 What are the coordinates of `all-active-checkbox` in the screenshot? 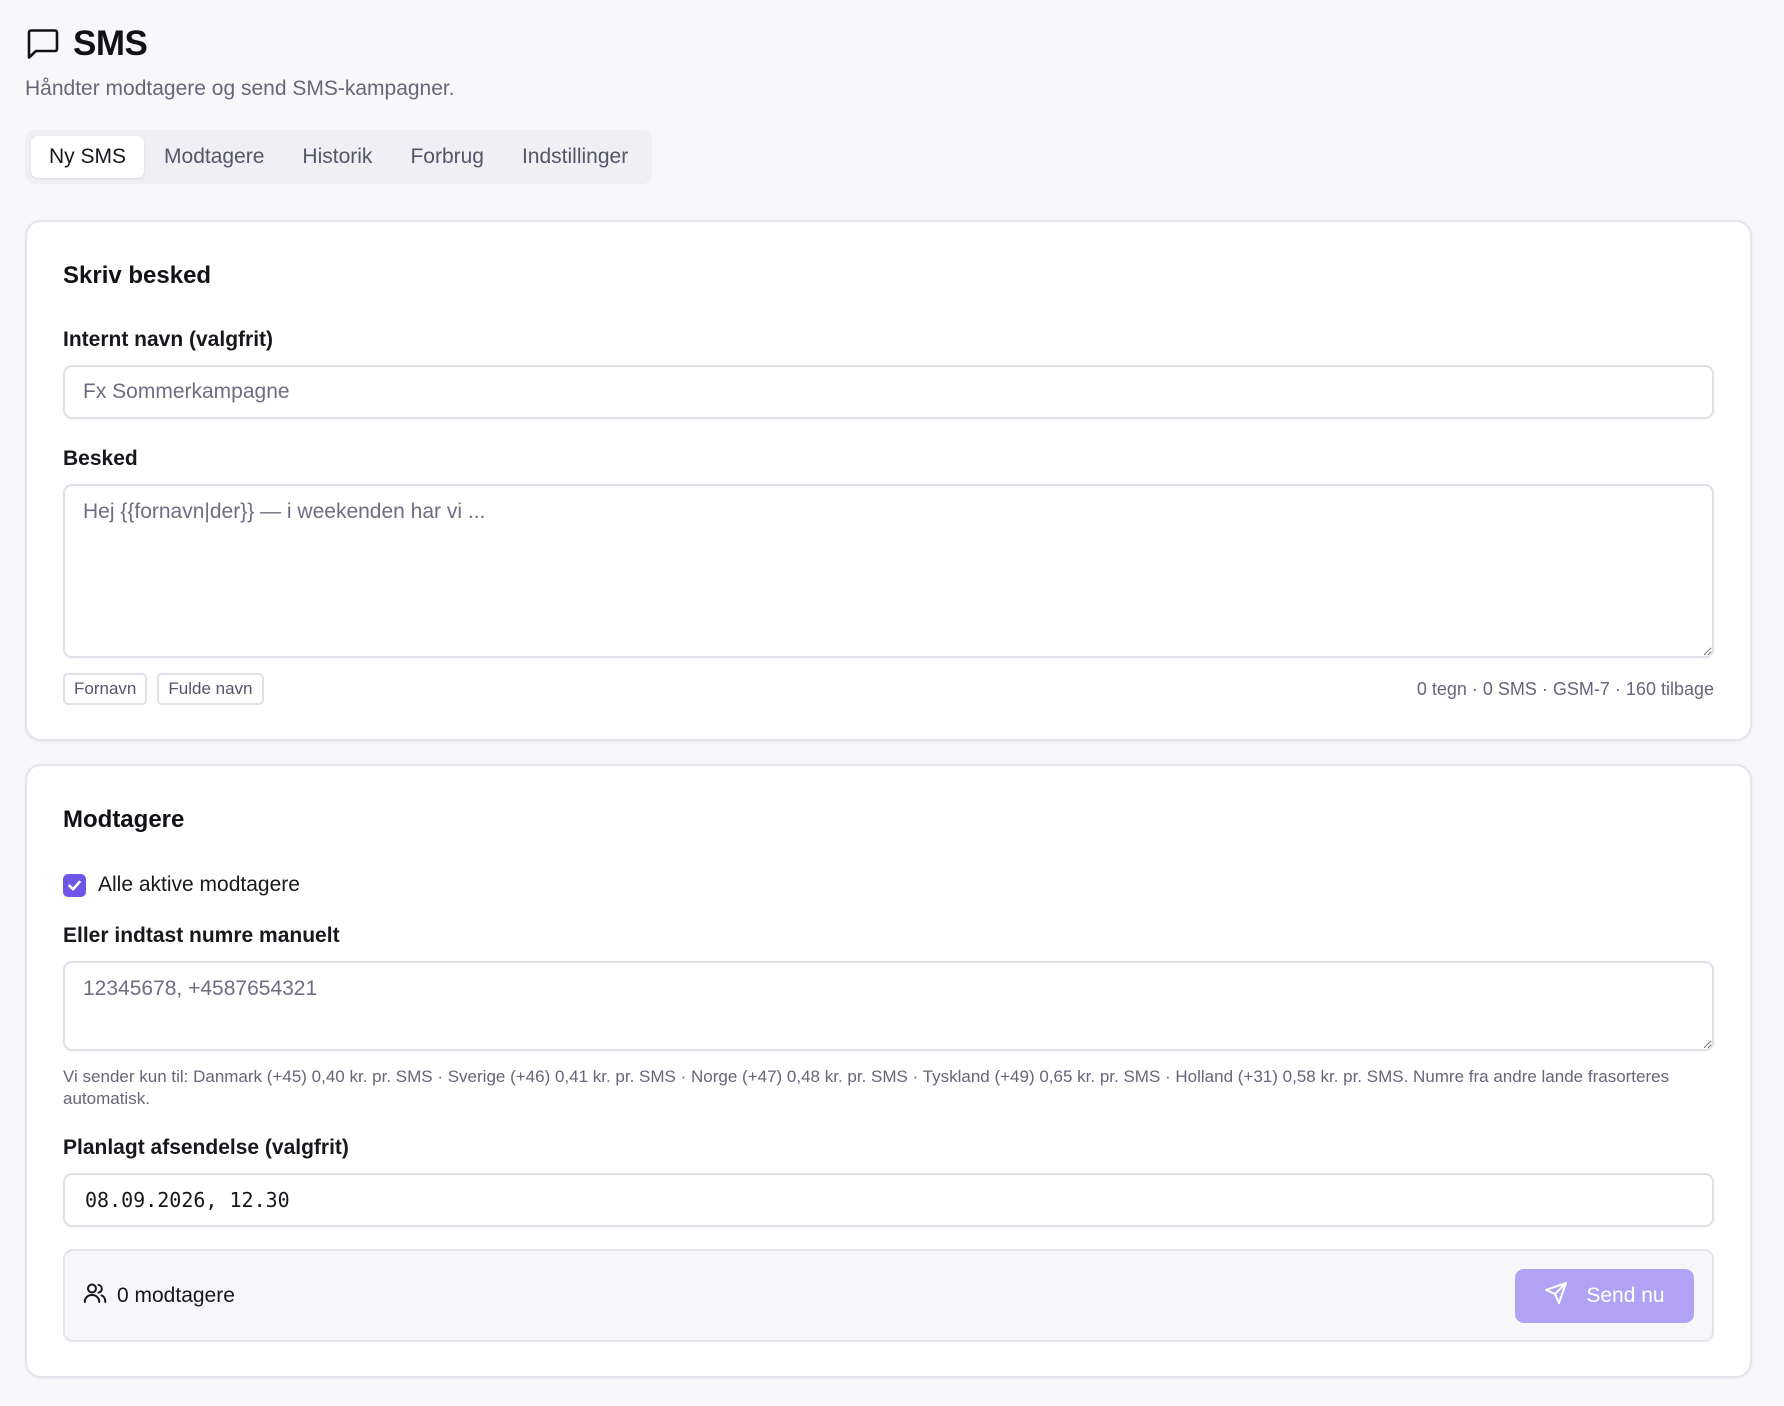 It's located at (74, 885).